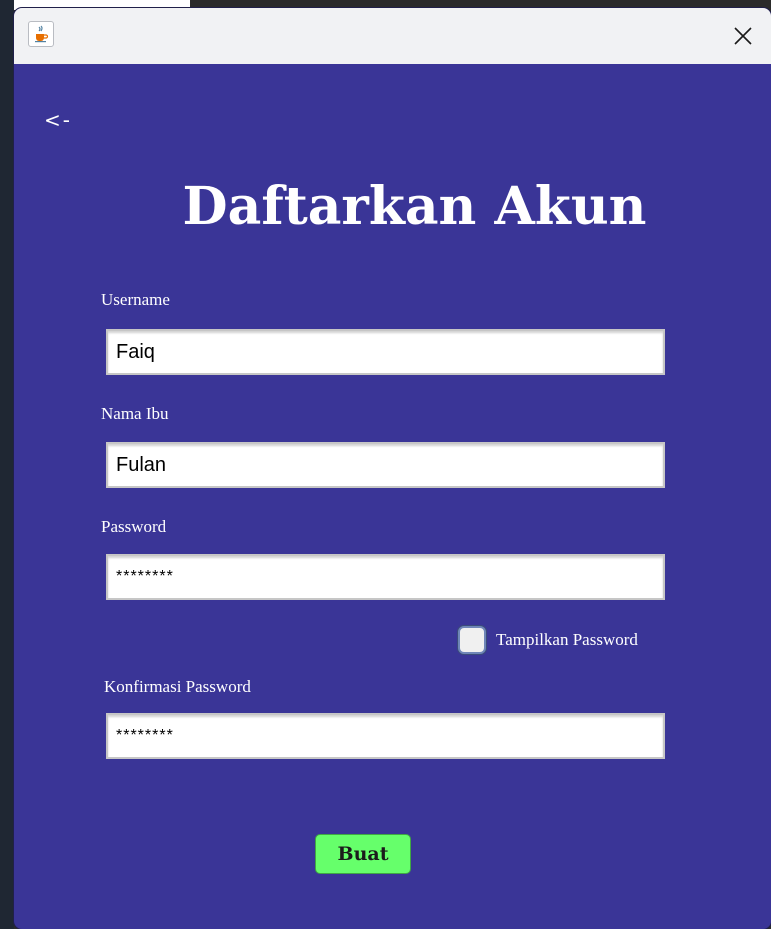  Describe the element at coordinates (177, 686) in the screenshot. I see `confirm-password-label: Konfirmasi Password` at that location.